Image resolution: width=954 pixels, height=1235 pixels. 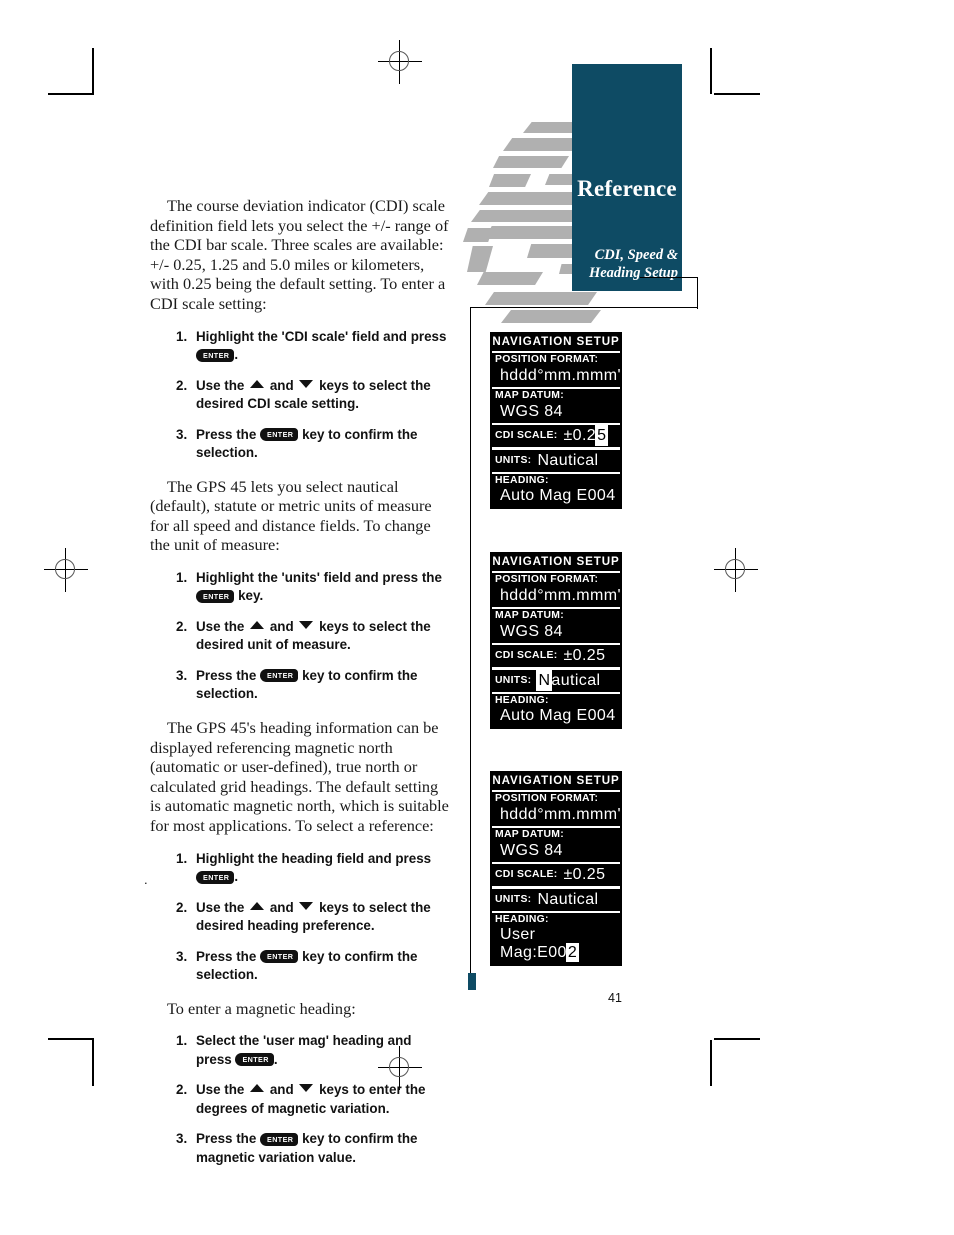 I want to click on step-text-end: key., so click(x=249, y=596).